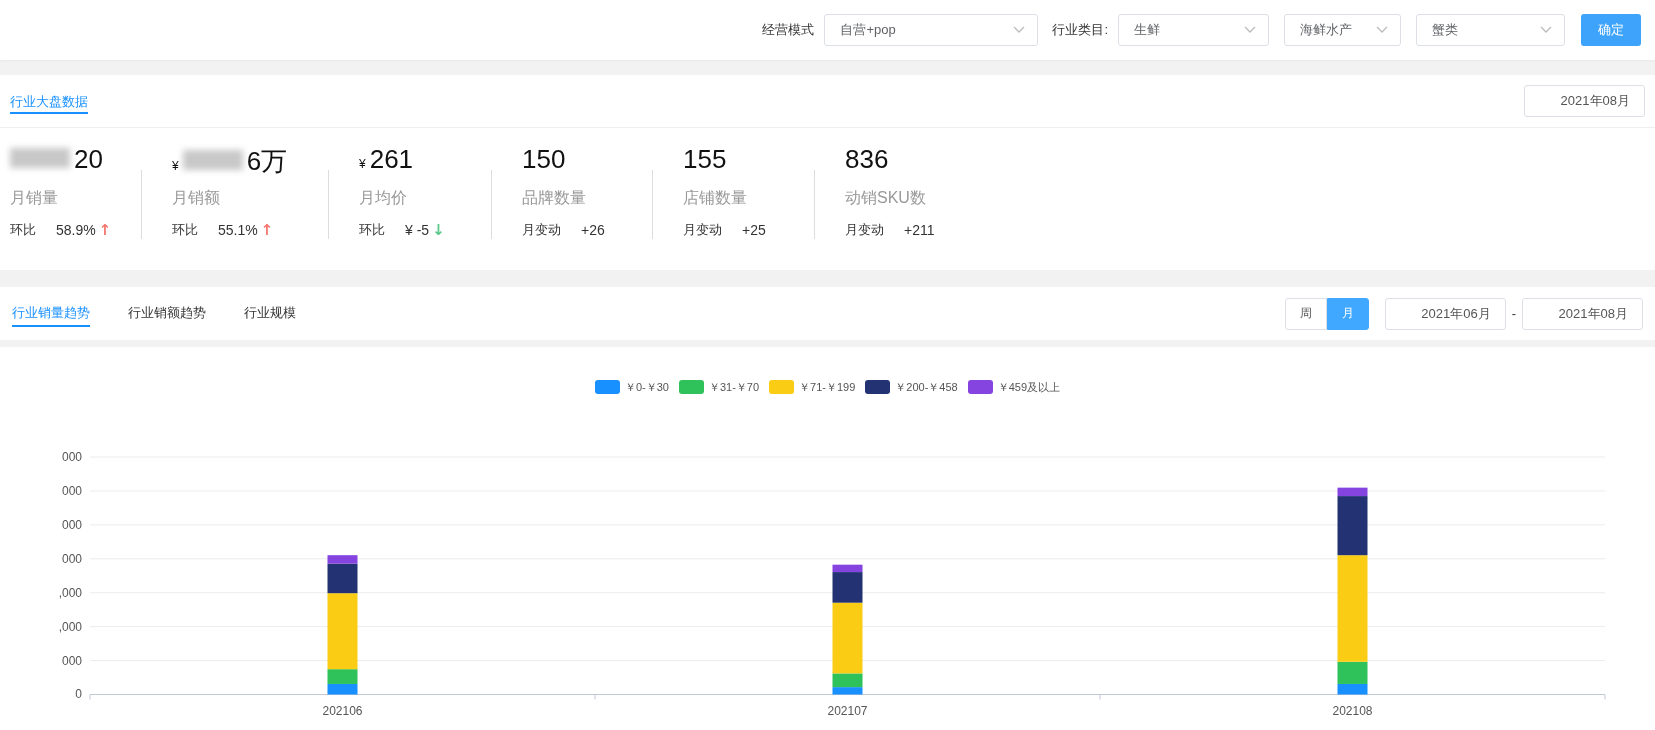 The image size is (1655, 730). What do you see at coordinates (926, 387) in the screenshot?
I see `legend-label: ￥200-￥458` at bounding box center [926, 387].